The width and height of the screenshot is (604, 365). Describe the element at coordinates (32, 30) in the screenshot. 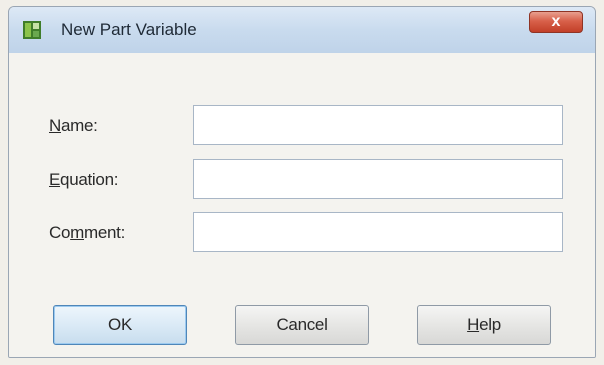

I see `variable-table-icon` at that location.